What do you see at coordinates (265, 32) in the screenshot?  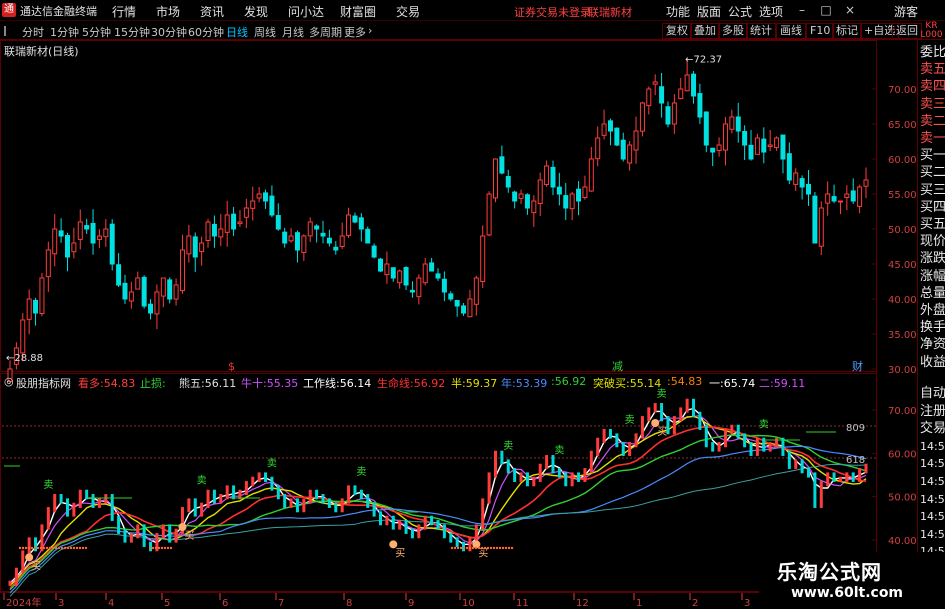 I see `period-weekly: 周线` at bounding box center [265, 32].